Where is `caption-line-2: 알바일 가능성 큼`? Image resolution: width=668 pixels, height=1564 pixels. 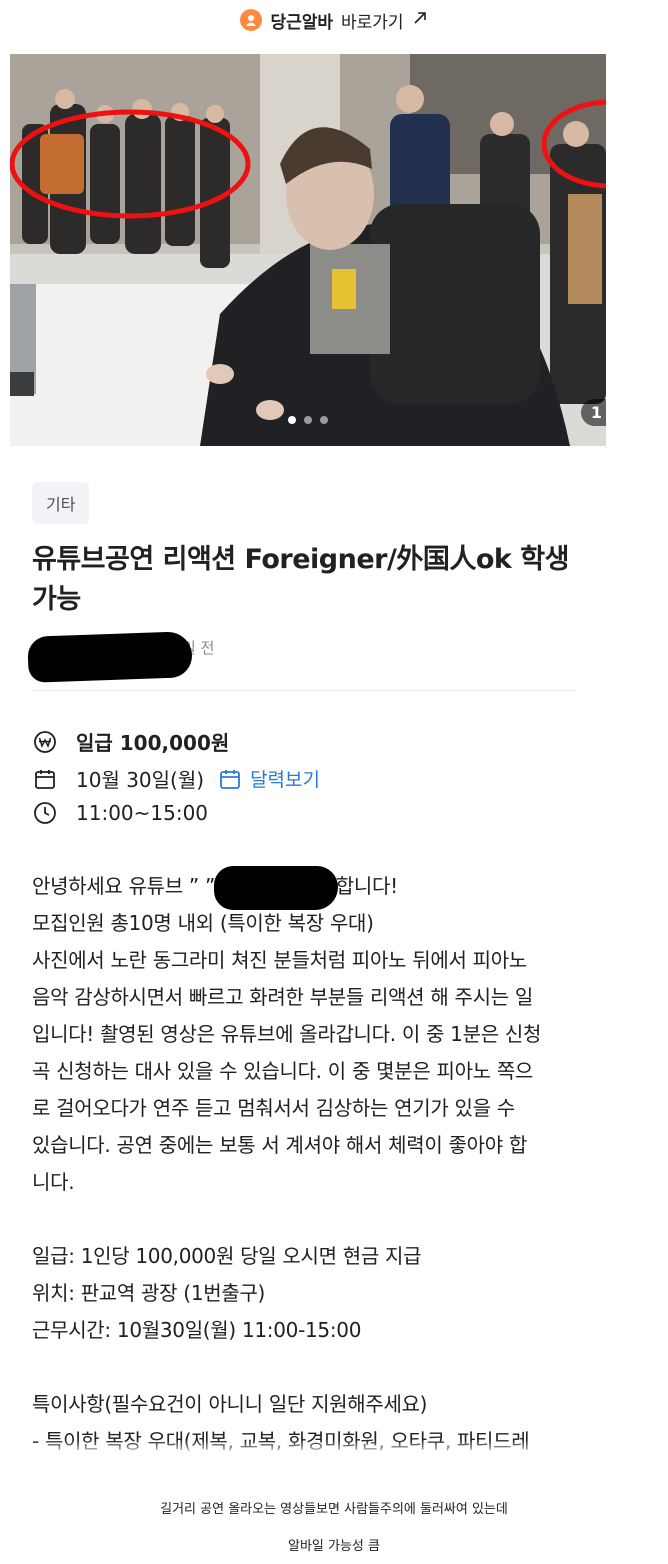 caption-line-2: 알바일 가능성 큼 is located at coordinates (334, 1546).